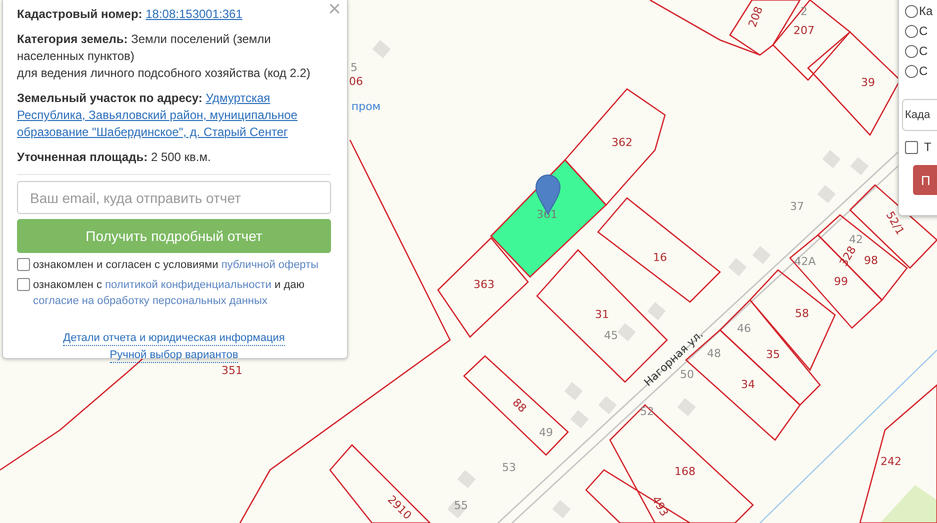 This screenshot has height=523, width=937. What do you see at coordinates (805, 261) in the screenshot?
I see `building-number: 42А` at bounding box center [805, 261].